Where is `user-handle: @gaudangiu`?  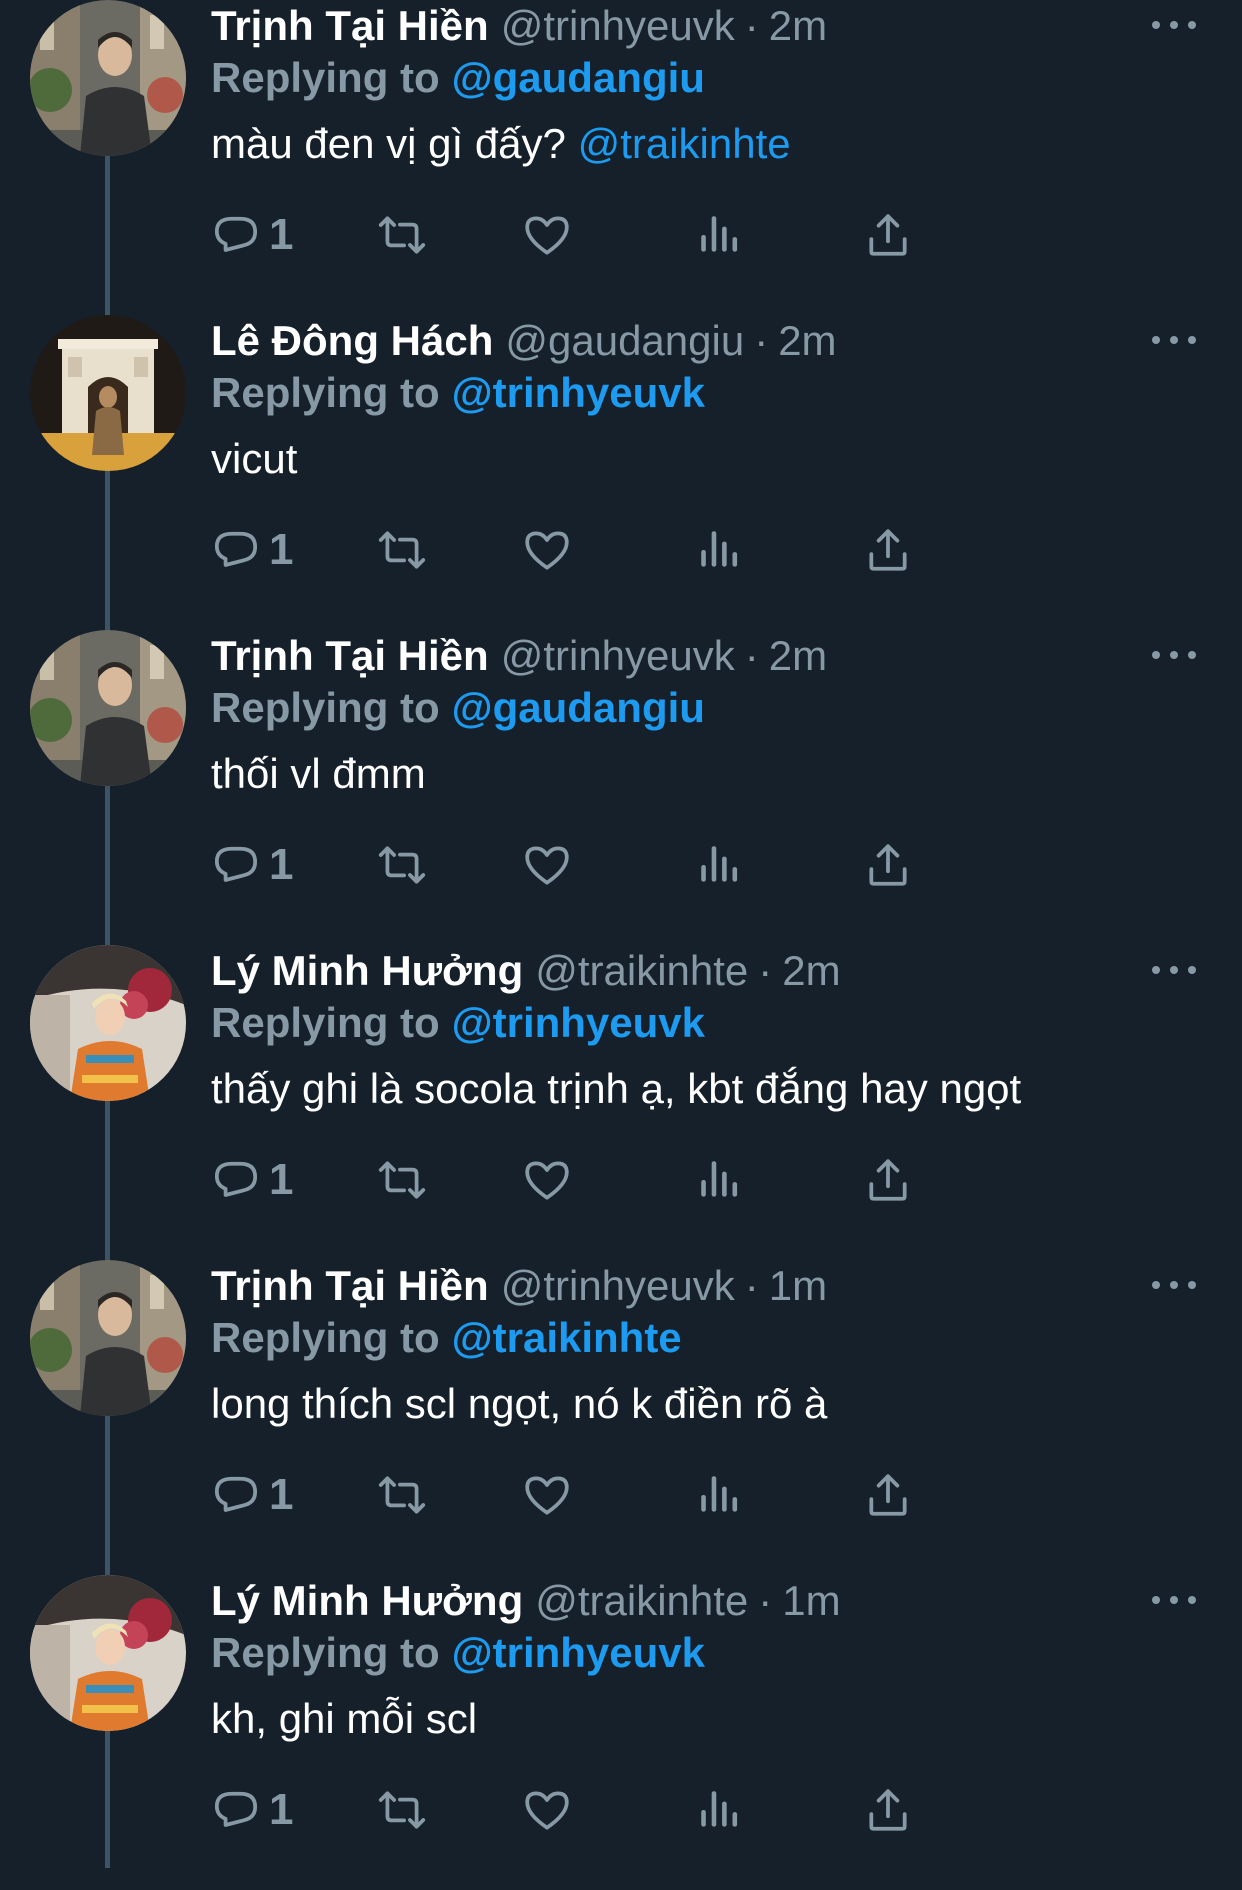
user-handle: @gaudangiu is located at coordinates (624, 341).